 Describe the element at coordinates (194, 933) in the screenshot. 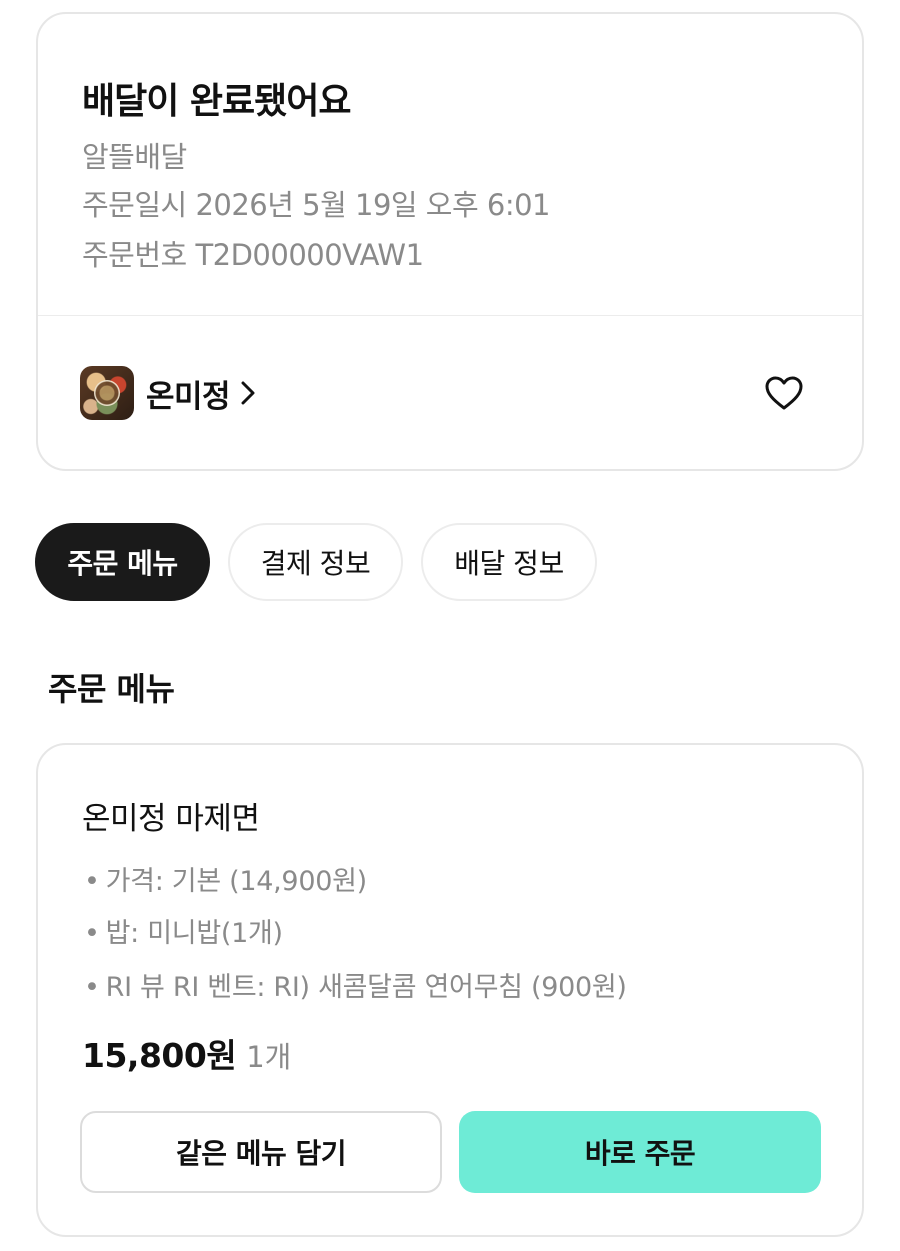

I see `option-text: 밥: 미니밥(1개)` at that location.